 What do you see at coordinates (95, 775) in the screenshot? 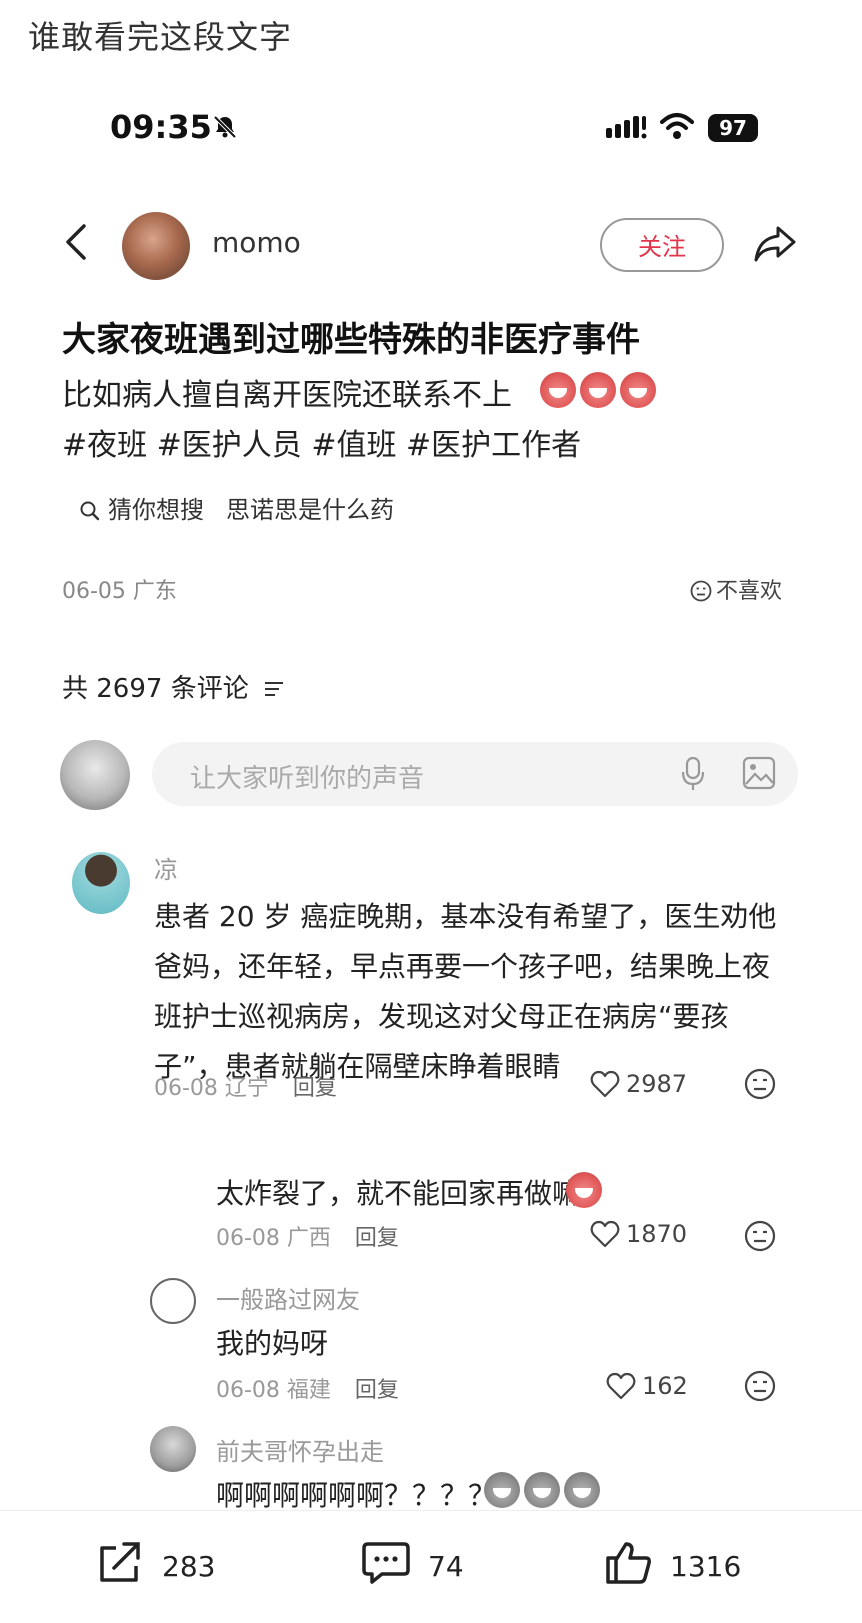
I see `my-avatar` at bounding box center [95, 775].